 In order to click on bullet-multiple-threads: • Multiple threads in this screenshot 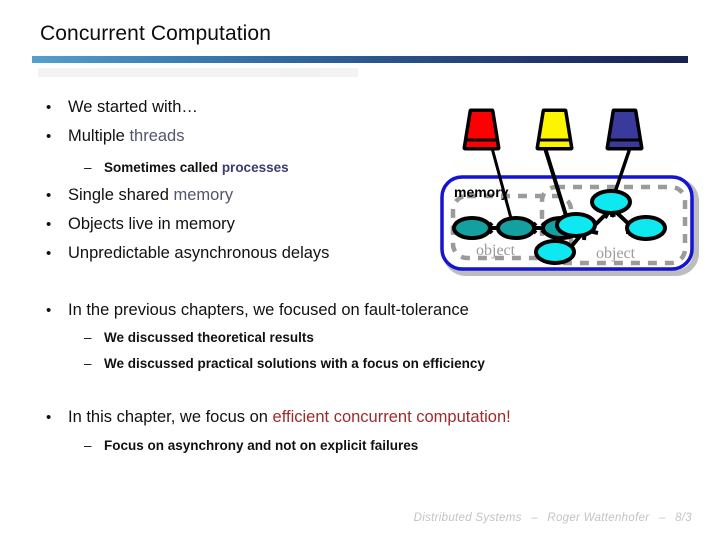, I will do `click(115, 136)`.